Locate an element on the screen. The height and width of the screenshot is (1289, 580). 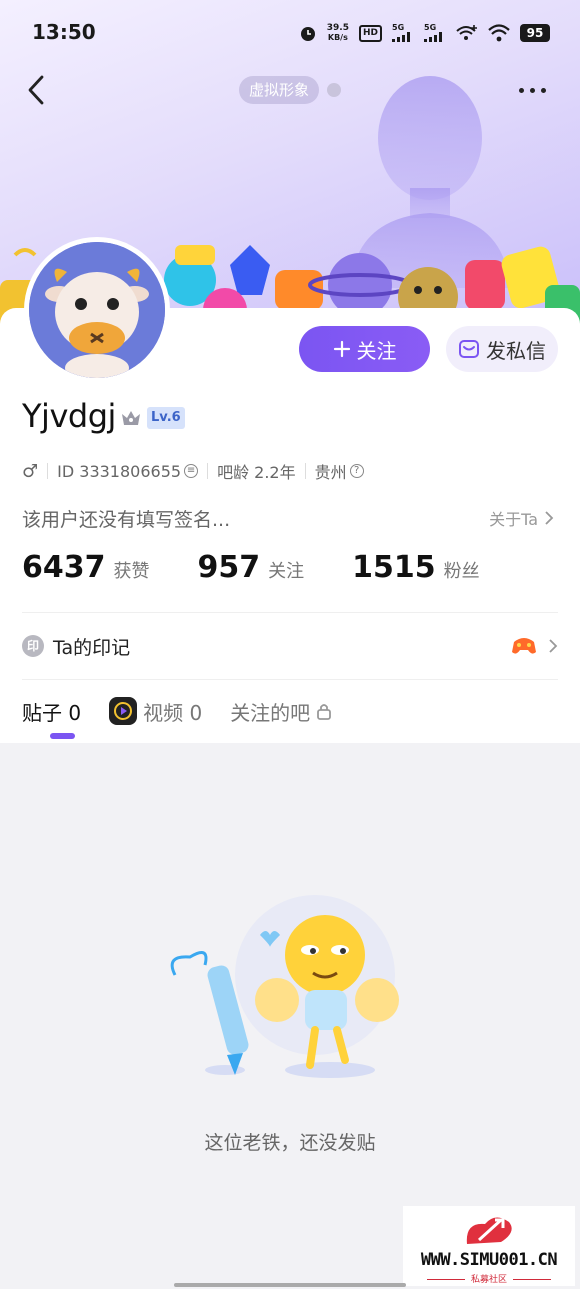
watermark: WWW.SIMU001.CN 私募社区 is located at coordinates (489, 1246).